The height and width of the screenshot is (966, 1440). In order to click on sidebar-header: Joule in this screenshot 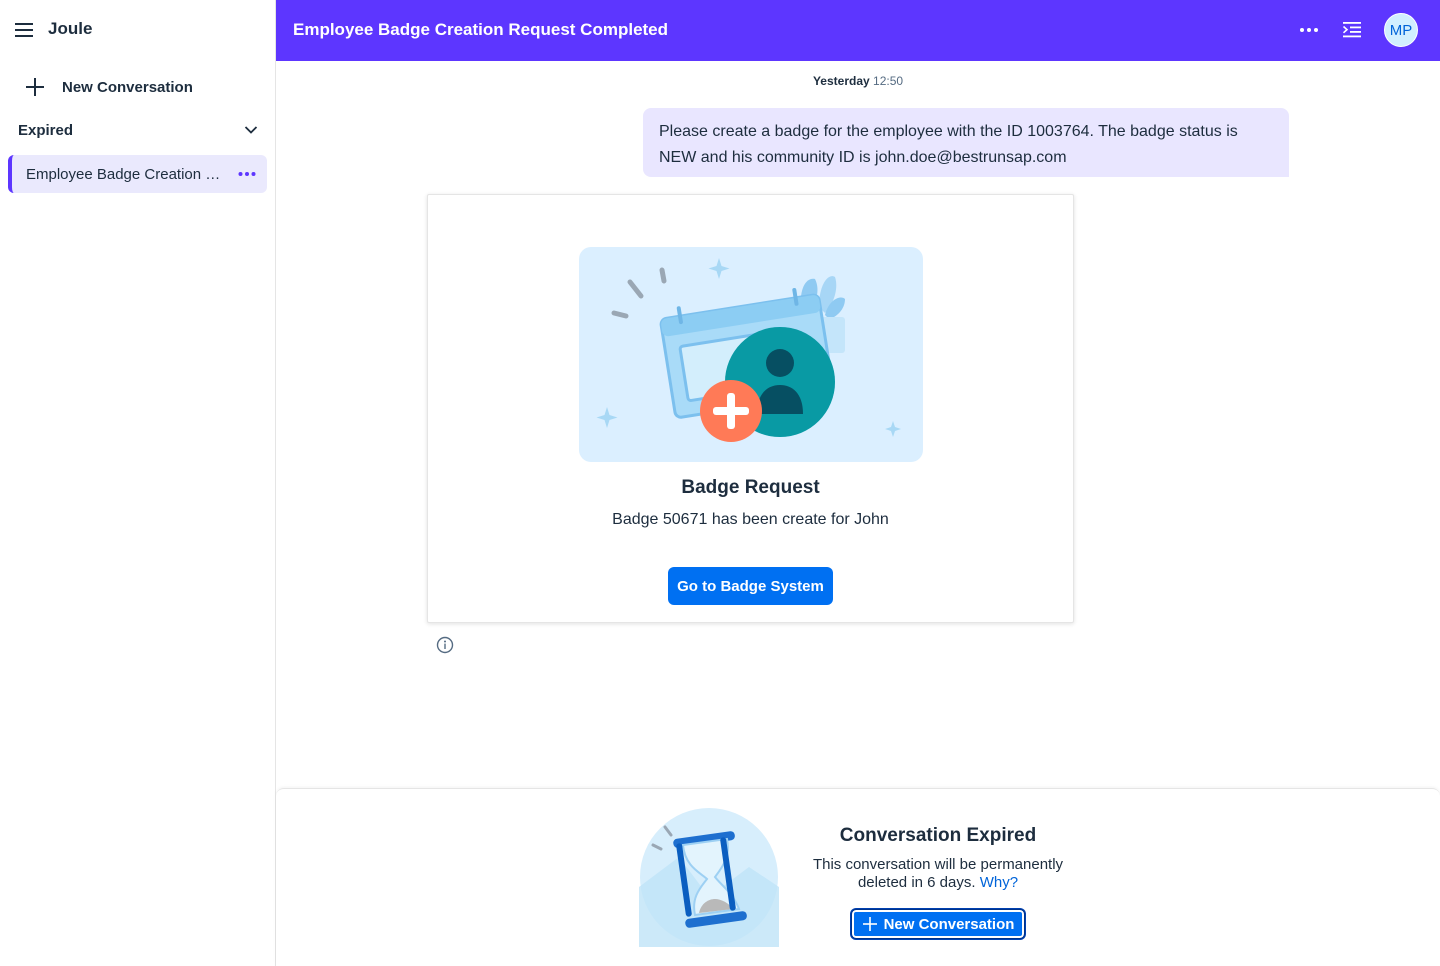, I will do `click(138, 30)`.